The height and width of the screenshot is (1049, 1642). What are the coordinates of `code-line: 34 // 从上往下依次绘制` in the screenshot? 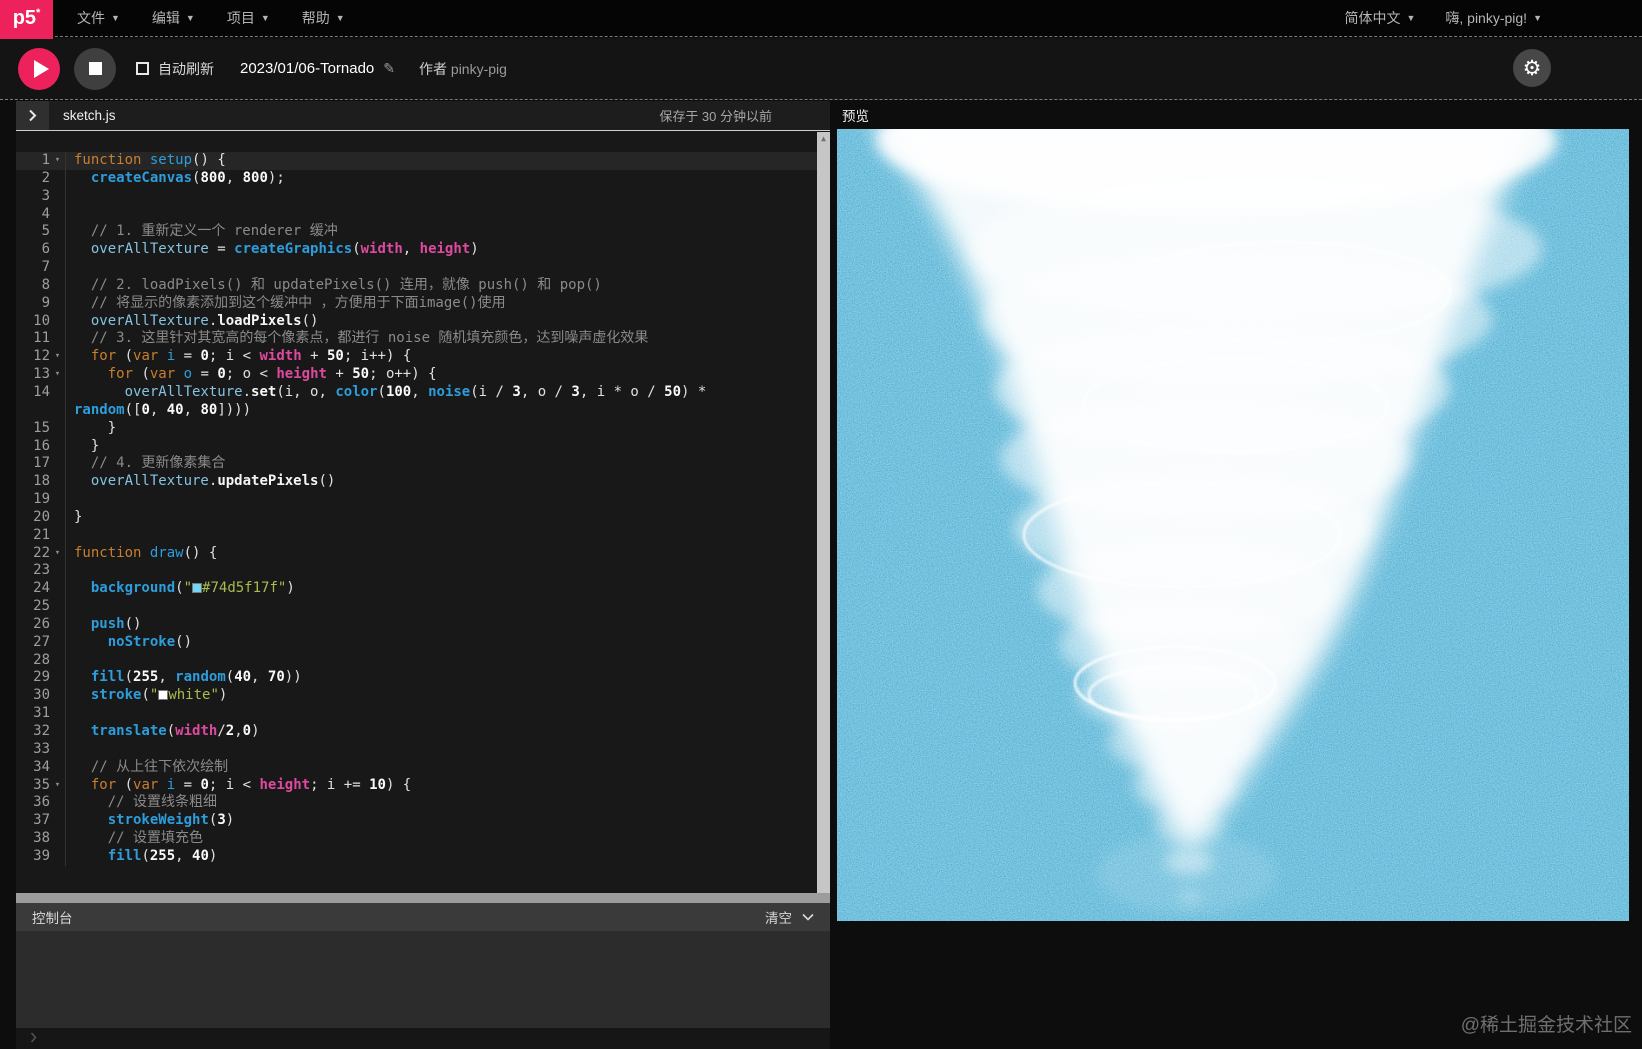 It's located at (423, 767).